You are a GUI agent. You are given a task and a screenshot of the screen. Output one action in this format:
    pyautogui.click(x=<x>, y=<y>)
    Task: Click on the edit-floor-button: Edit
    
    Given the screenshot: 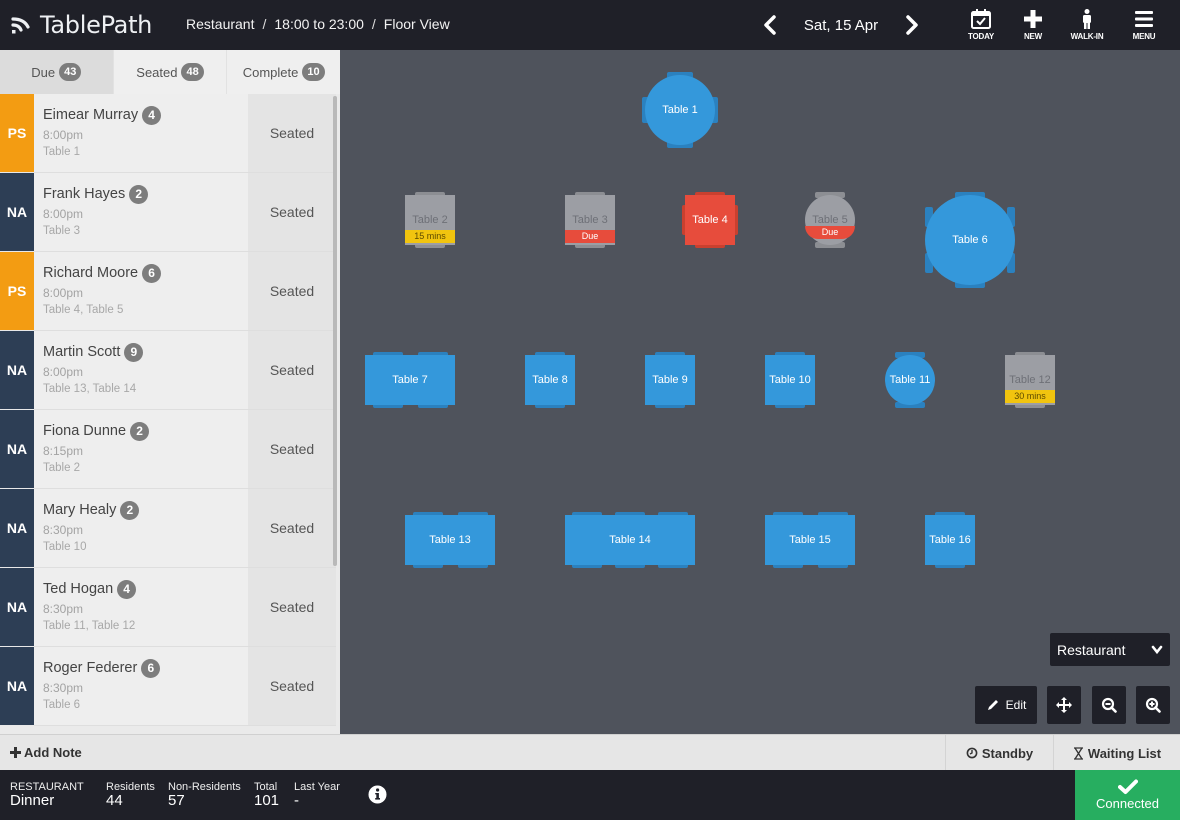 What is the action you would take?
    pyautogui.click(x=1006, y=705)
    